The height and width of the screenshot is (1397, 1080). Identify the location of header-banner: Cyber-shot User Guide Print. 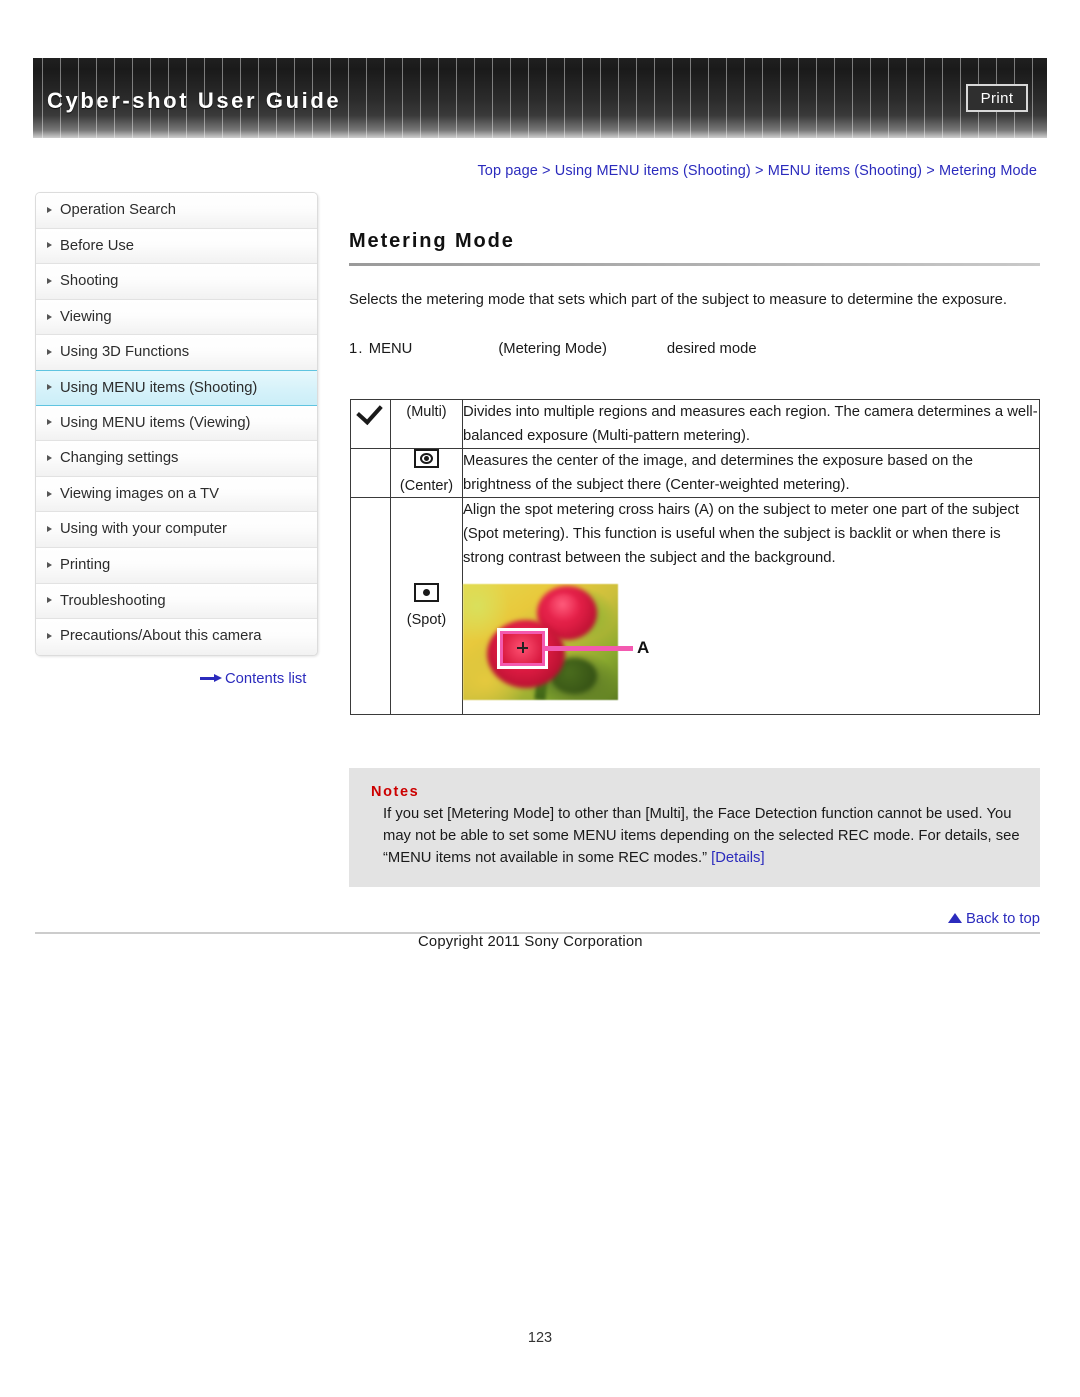
(540, 98).